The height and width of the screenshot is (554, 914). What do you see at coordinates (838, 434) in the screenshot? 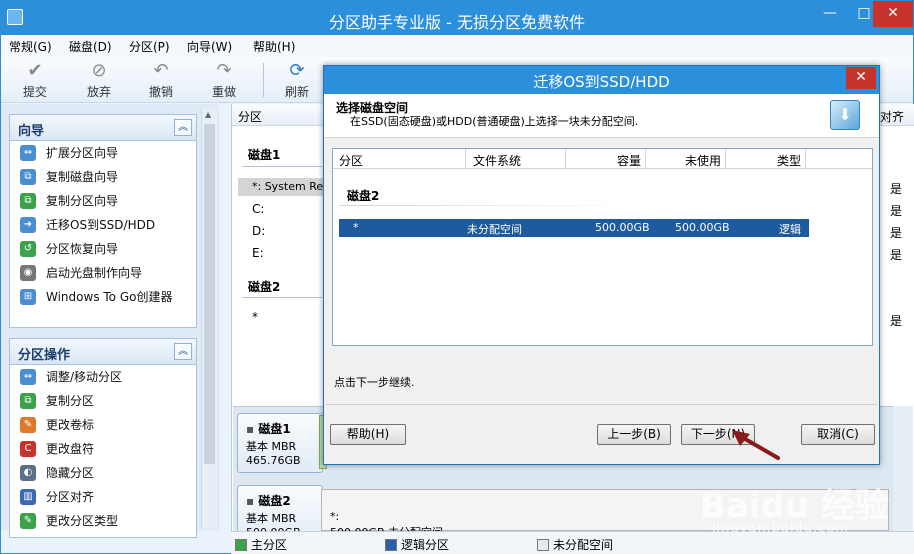
I see `cancel-button: 取消(C)` at bounding box center [838, 434].